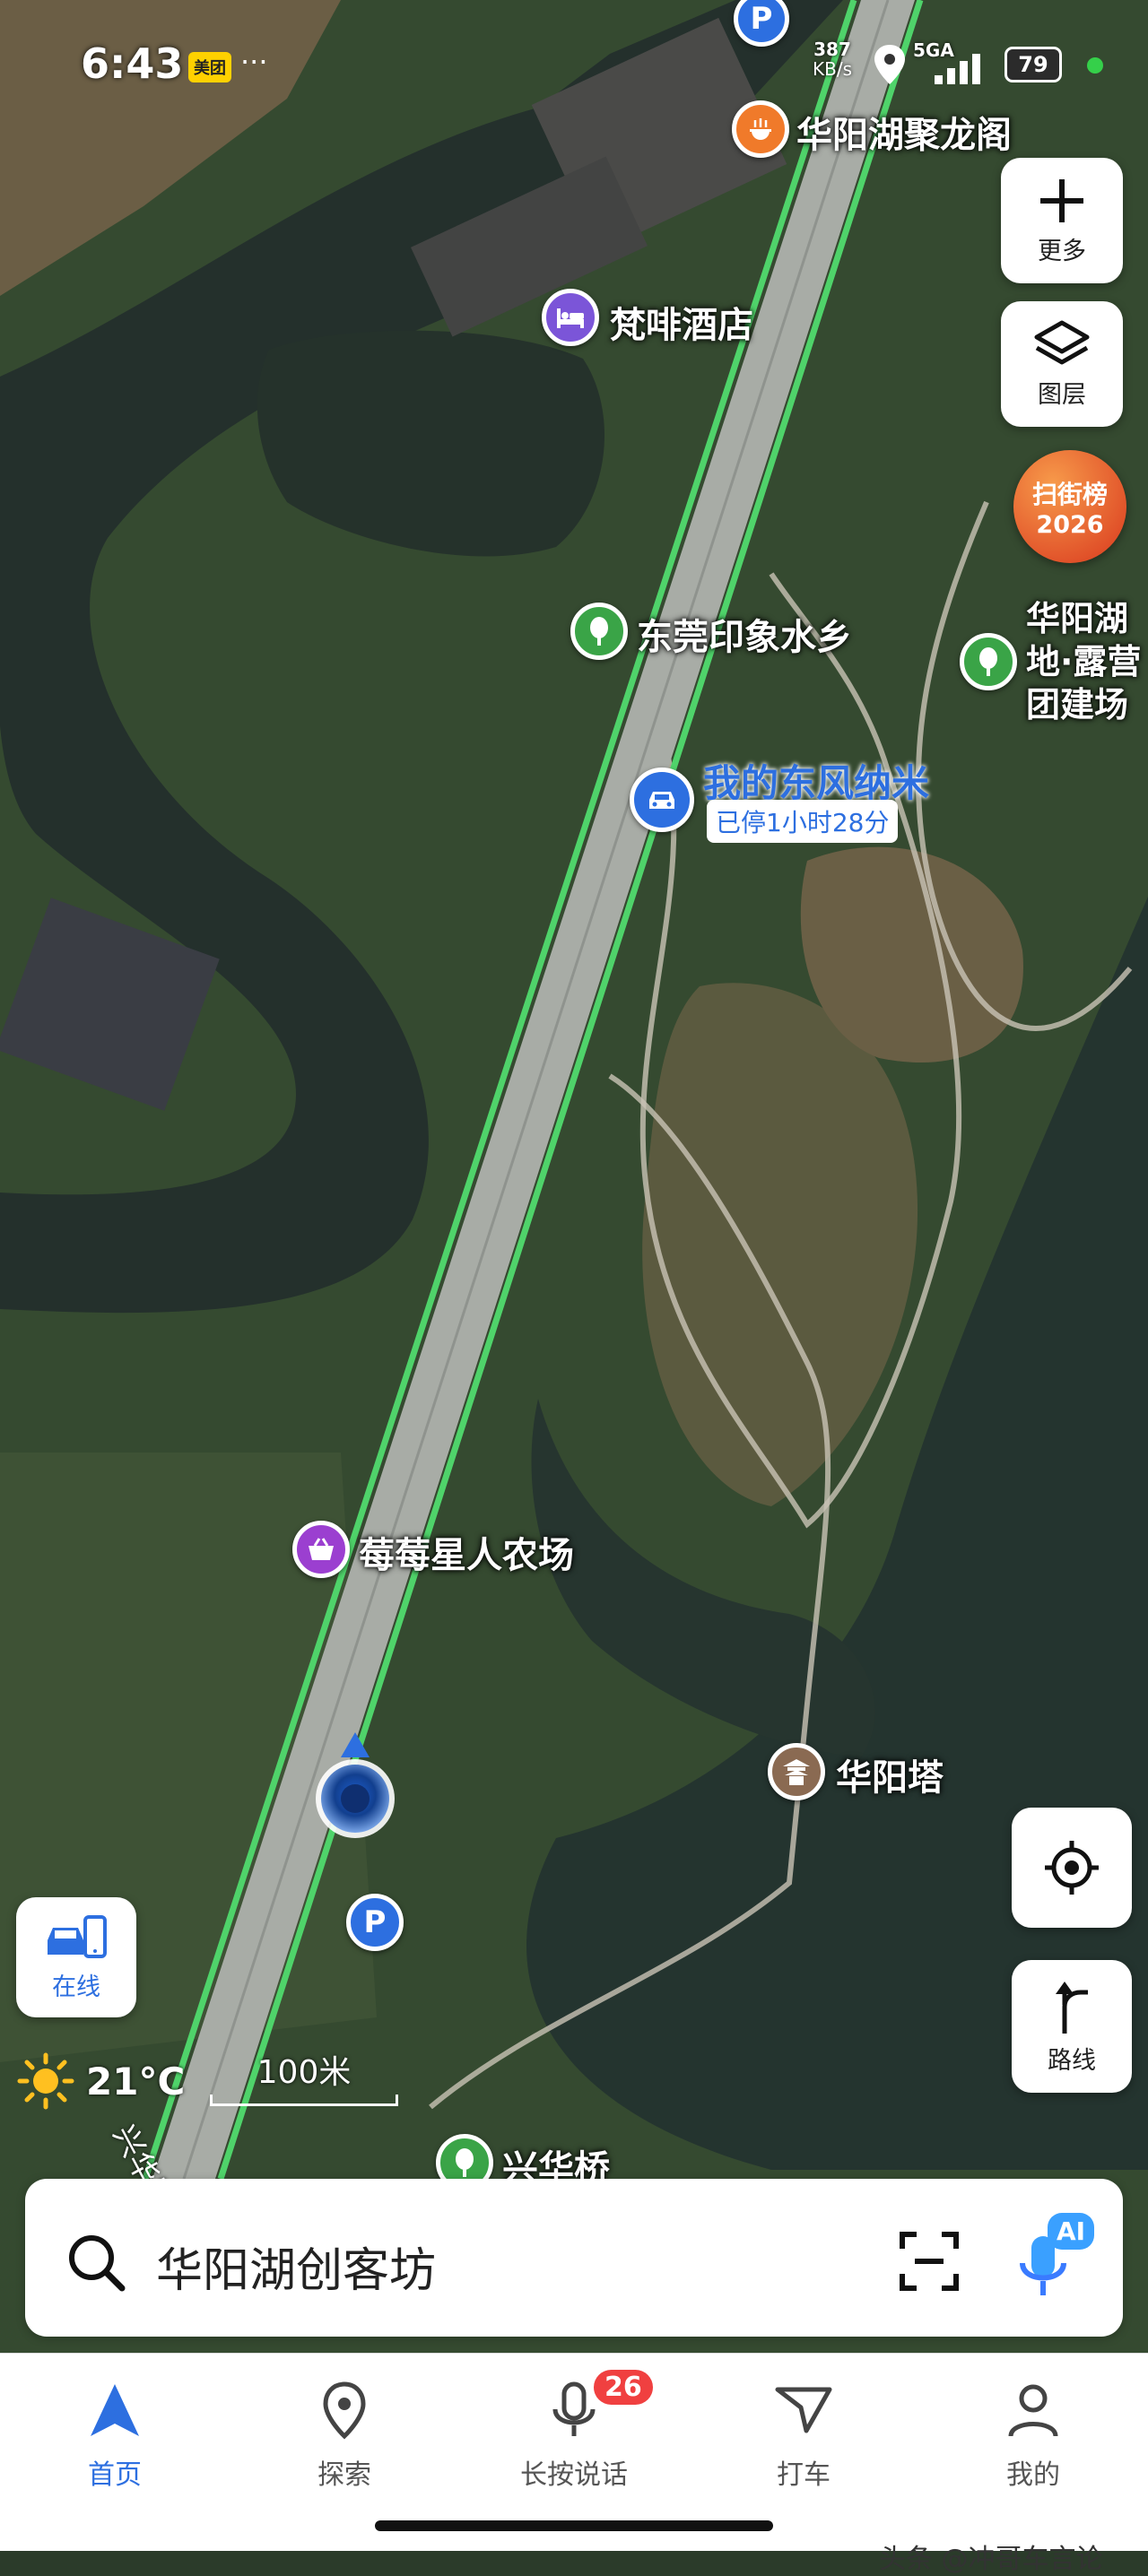  I want to click on weather-widget: 21°C, so click(100, 2081).